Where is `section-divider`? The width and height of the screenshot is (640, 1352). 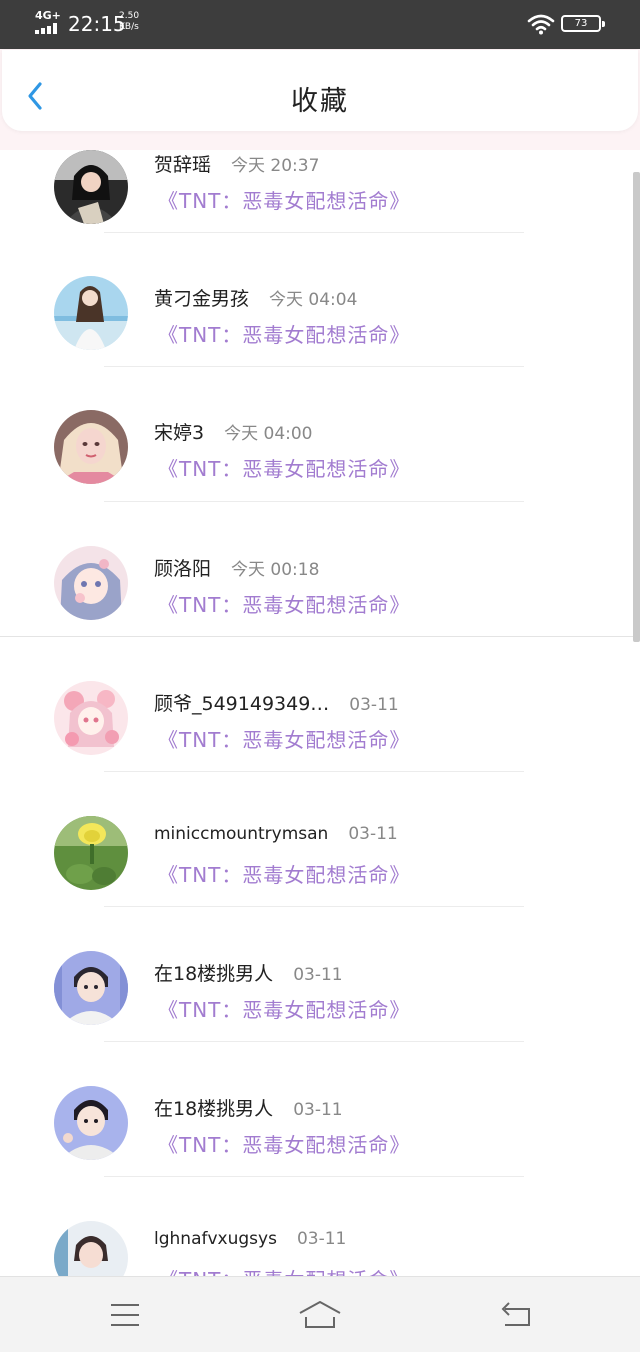
section-divider is located at coordinates (320, 636).